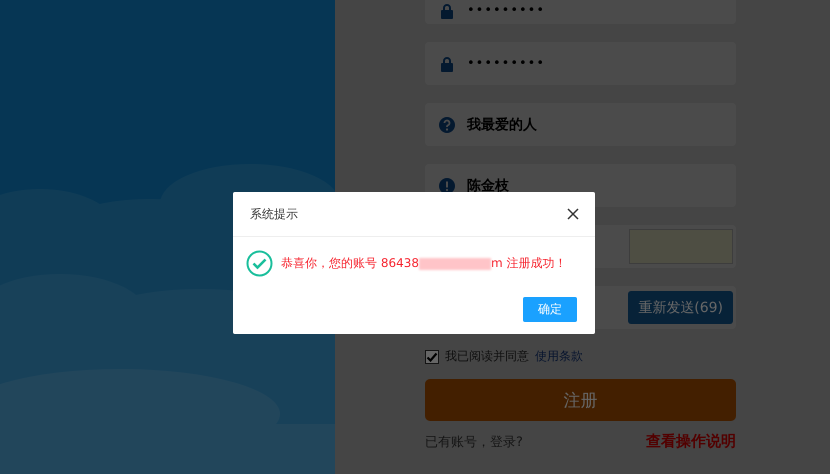 The image size is (830, 474). I want to click on answer-value: 陈金枝, so click(488, 185).